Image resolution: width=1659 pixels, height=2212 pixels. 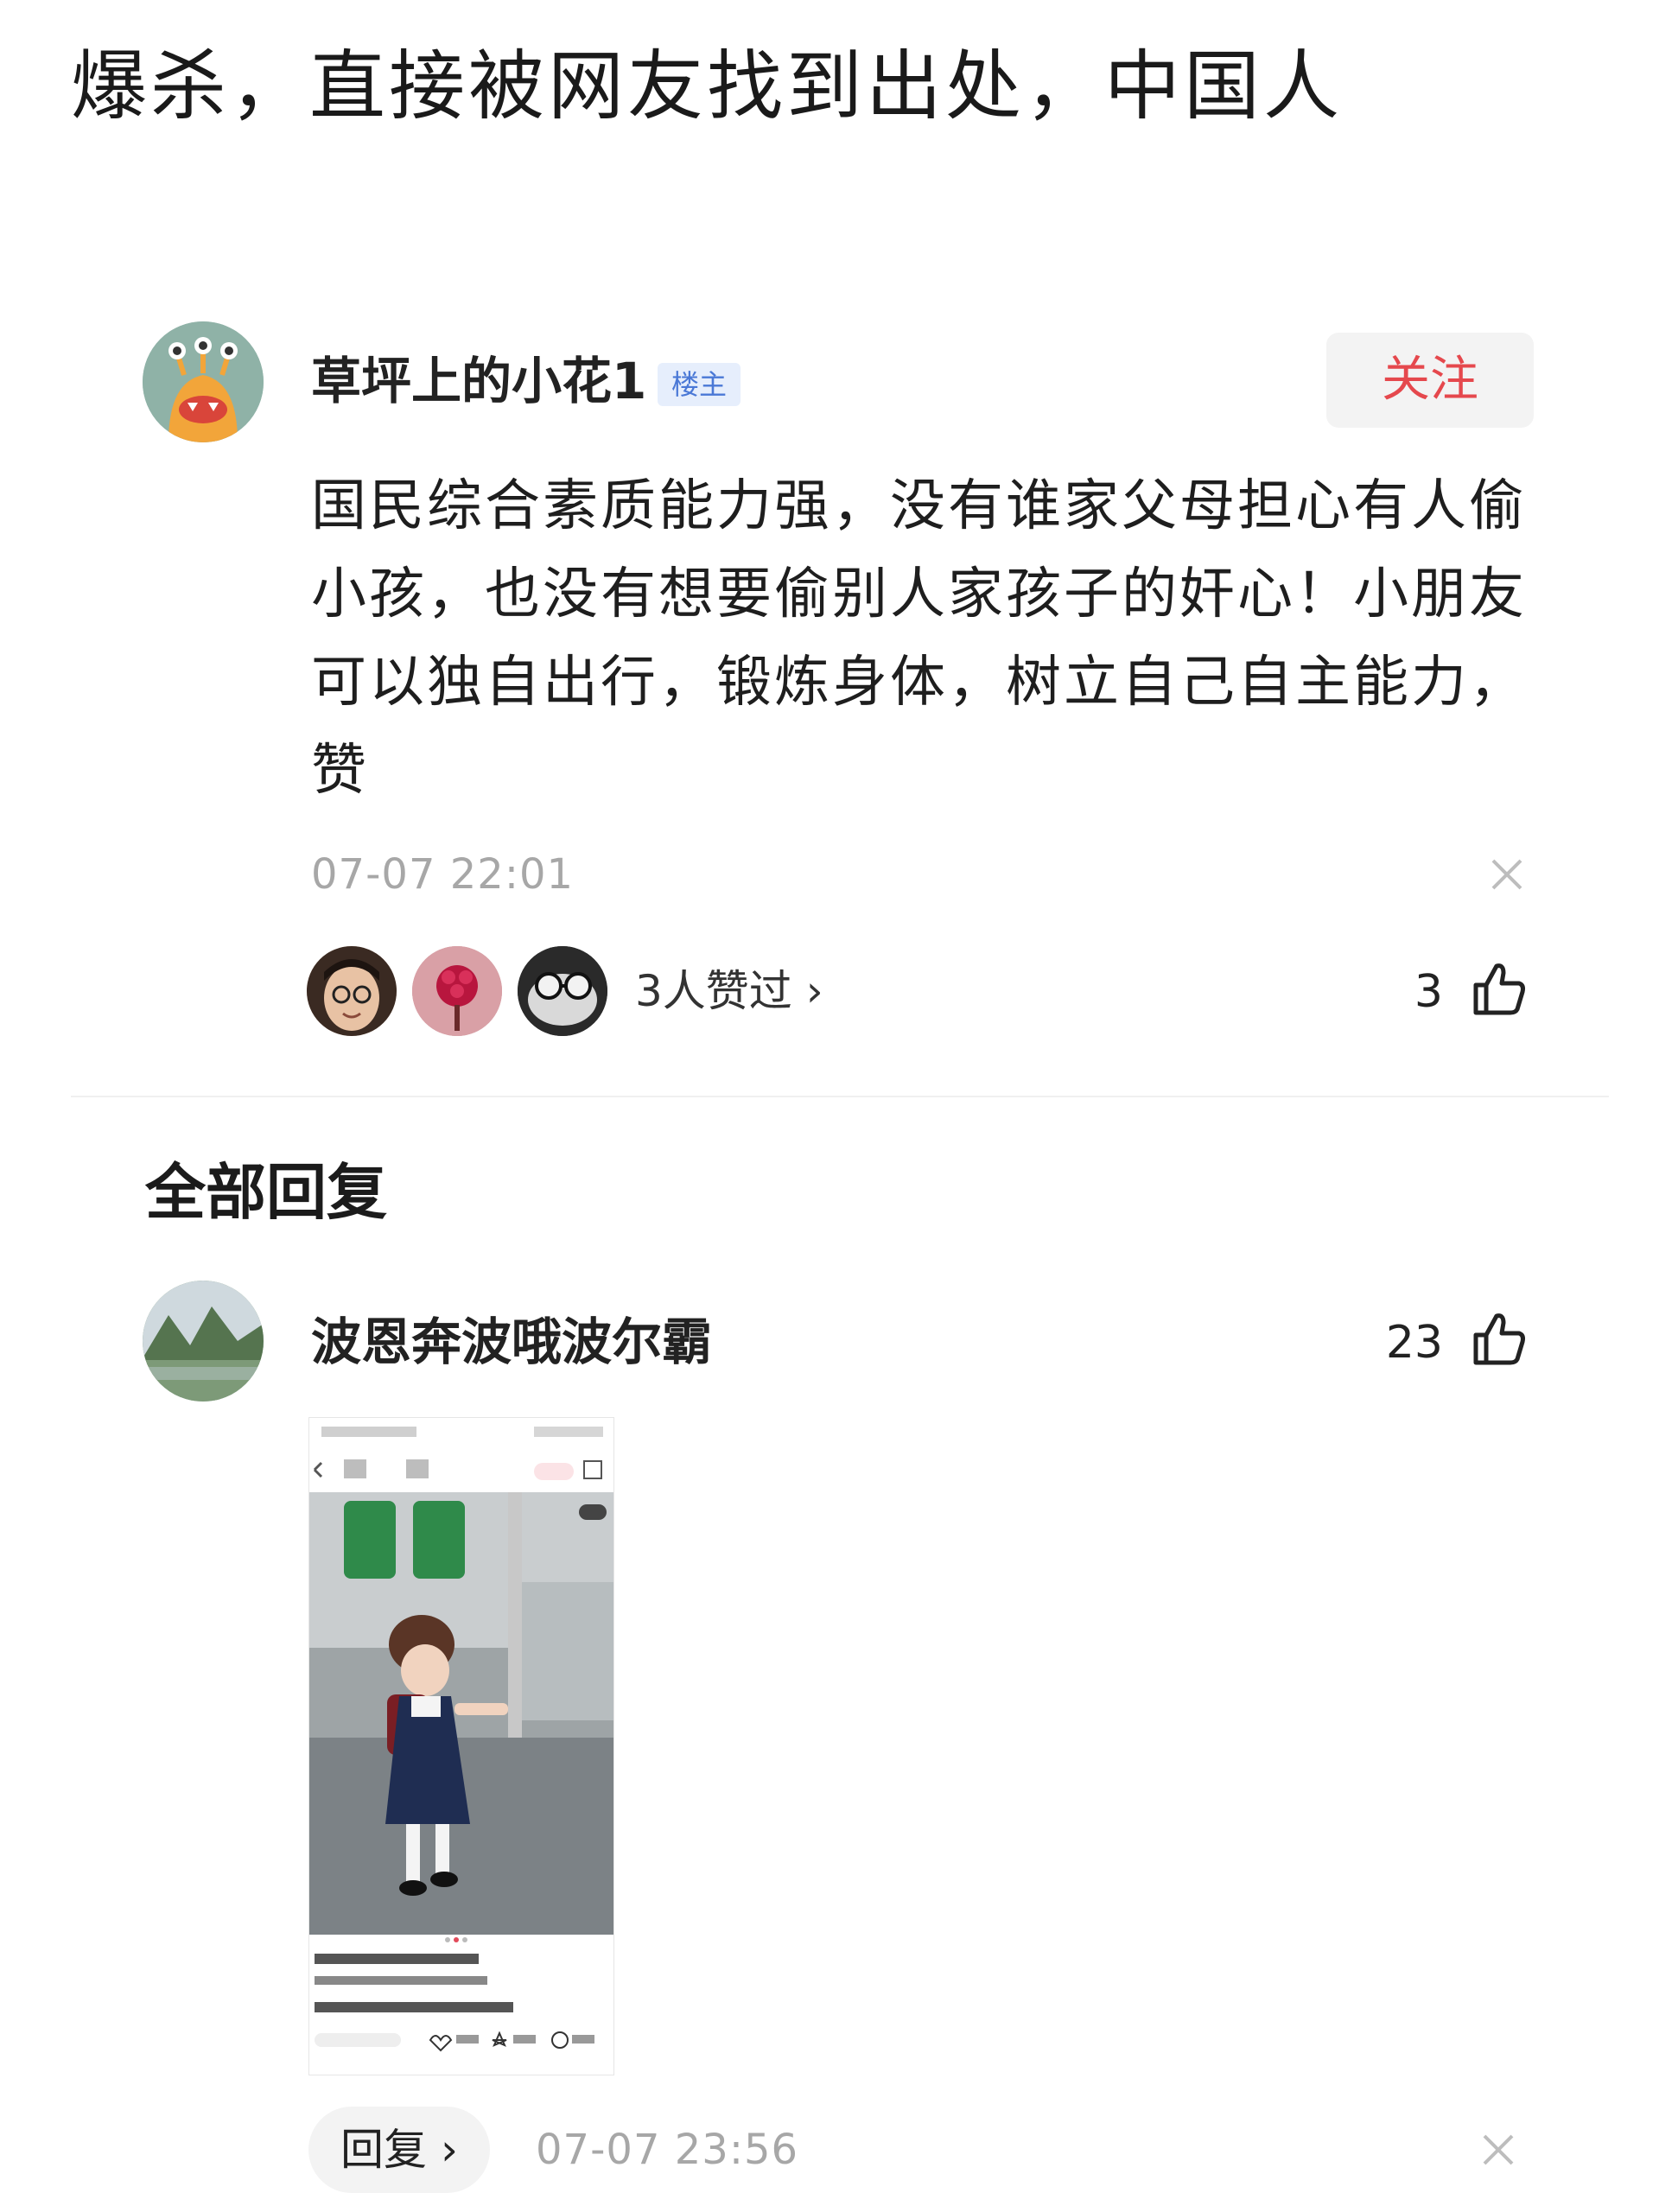 What do you see at coordinates (840, 1096) in the screenshot?
I see `section-divider` at bounding box center [840, 1096].